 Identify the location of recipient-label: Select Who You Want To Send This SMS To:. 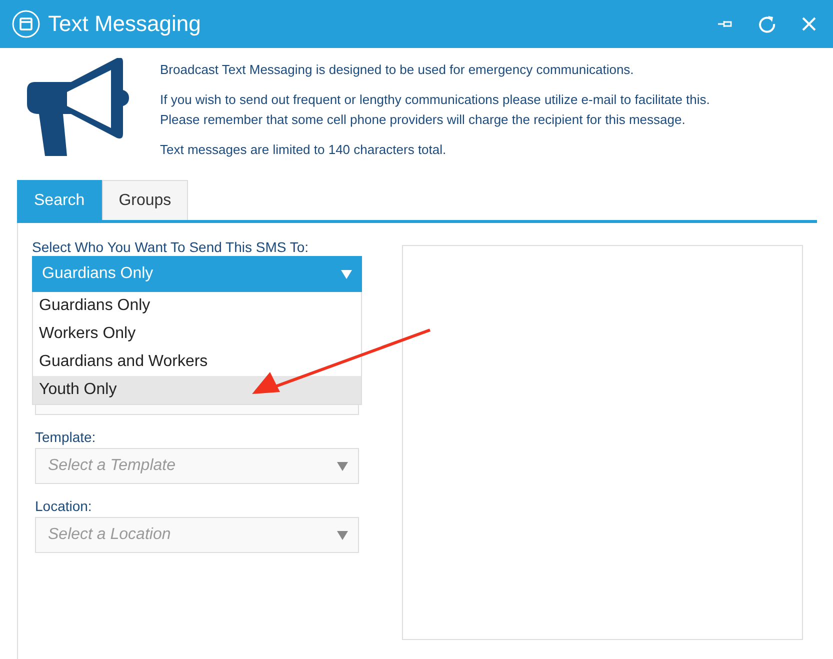
(171, 247).